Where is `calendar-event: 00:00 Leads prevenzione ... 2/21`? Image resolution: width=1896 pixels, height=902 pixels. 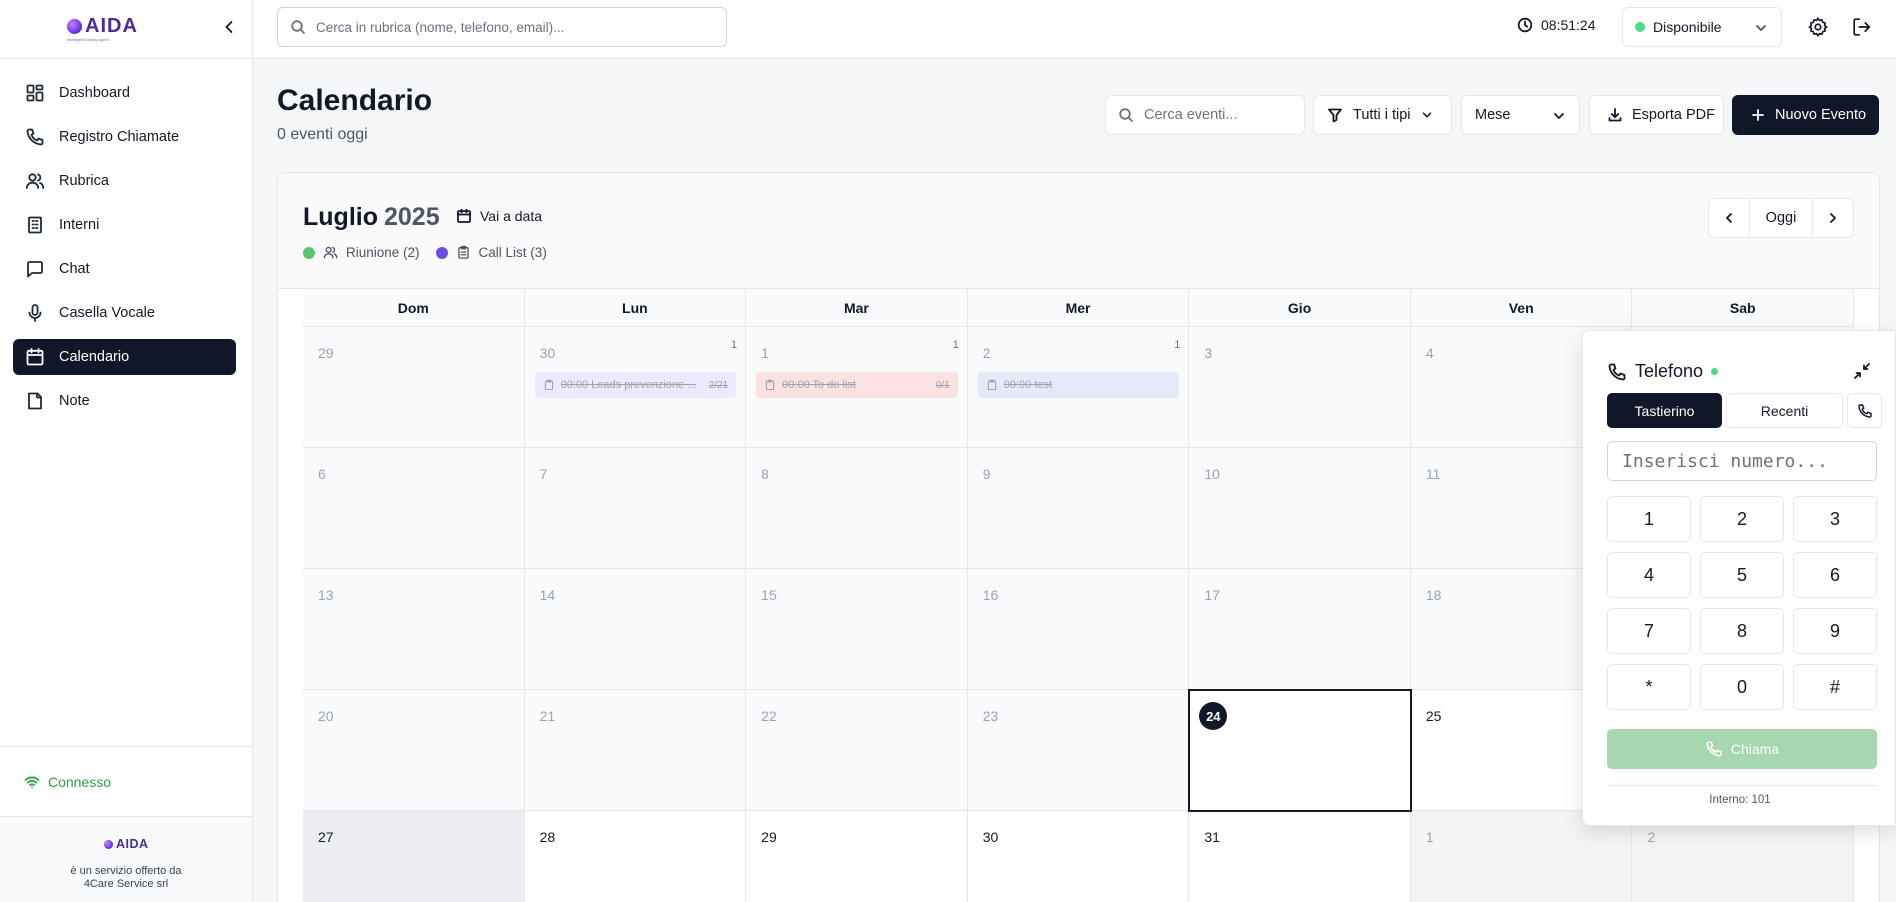 calendar-event: 00:00 Leads prevenzione ... 2/21 is located at coordinates (635, 385).